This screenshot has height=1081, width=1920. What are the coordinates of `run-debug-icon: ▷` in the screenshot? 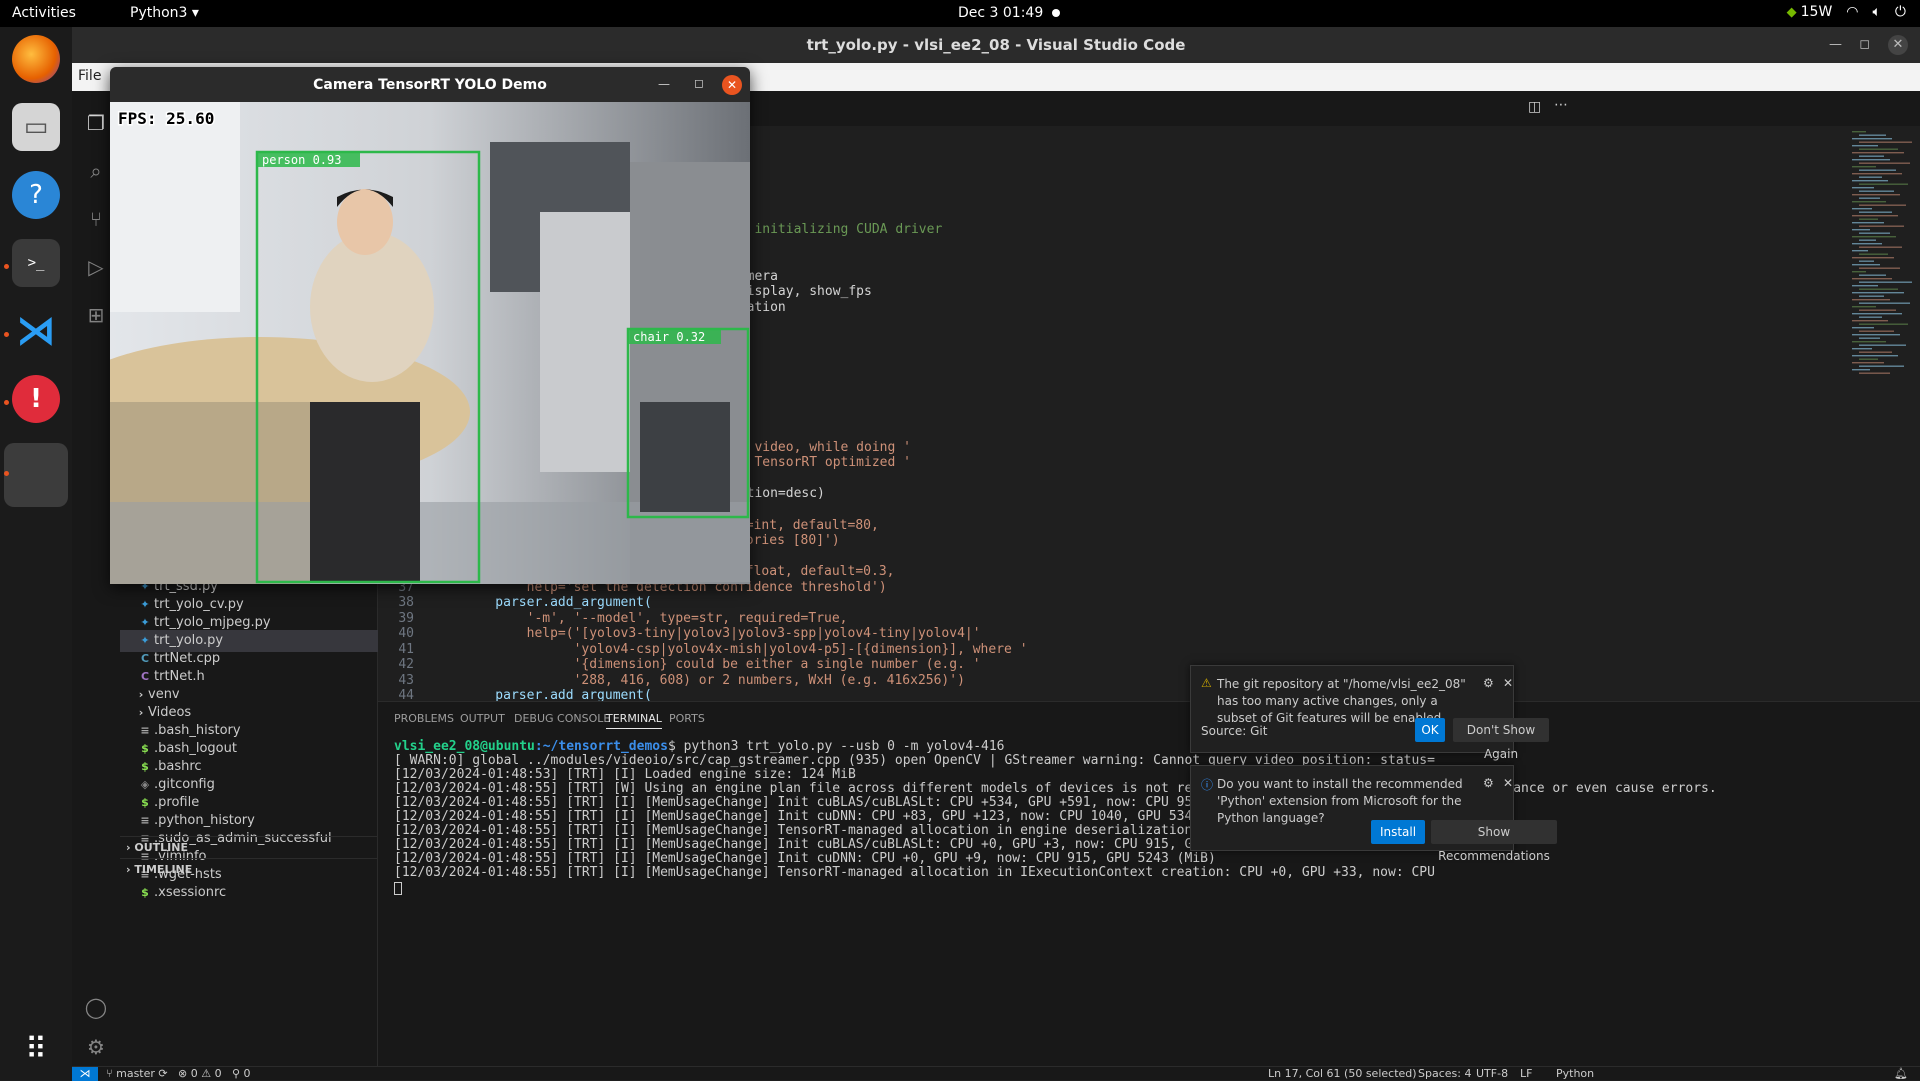 It's located at (96, 267).